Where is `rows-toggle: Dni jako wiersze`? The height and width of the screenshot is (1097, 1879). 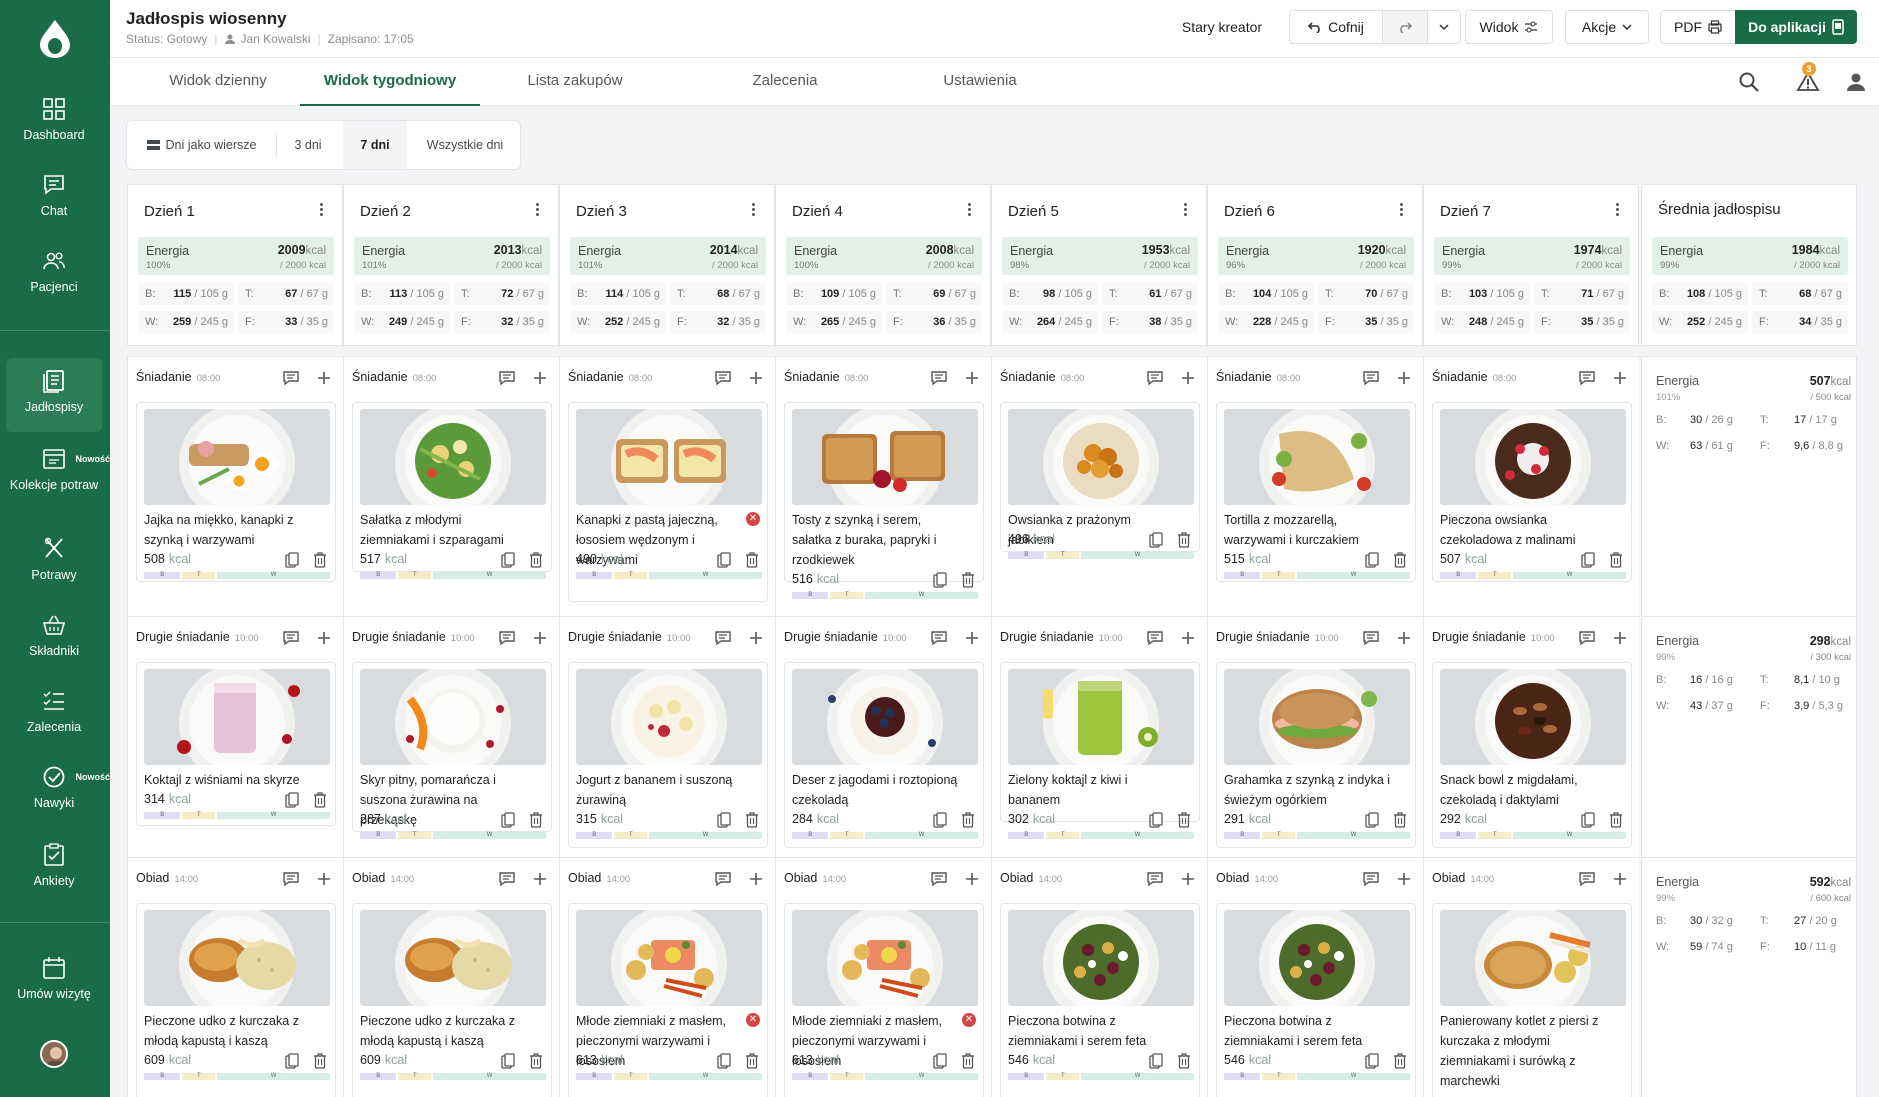 rows-toggle: Dni jako wiersze is located at coordinates (202, 145).